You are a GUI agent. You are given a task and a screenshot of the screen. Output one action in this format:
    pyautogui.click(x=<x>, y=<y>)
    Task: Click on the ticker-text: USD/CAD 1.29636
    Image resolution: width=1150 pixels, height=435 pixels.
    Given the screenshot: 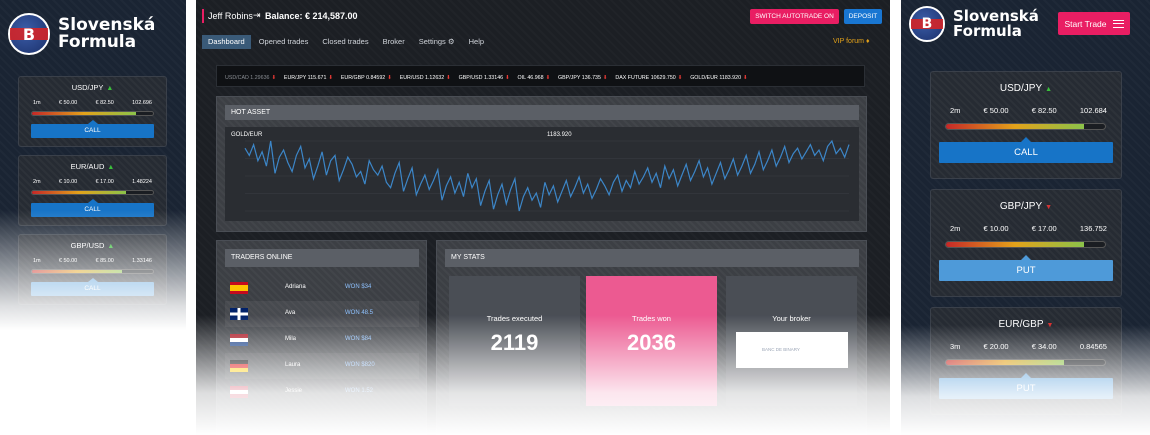 What is the action you would take?
    pyautogui.click(x=247, y=78)
    